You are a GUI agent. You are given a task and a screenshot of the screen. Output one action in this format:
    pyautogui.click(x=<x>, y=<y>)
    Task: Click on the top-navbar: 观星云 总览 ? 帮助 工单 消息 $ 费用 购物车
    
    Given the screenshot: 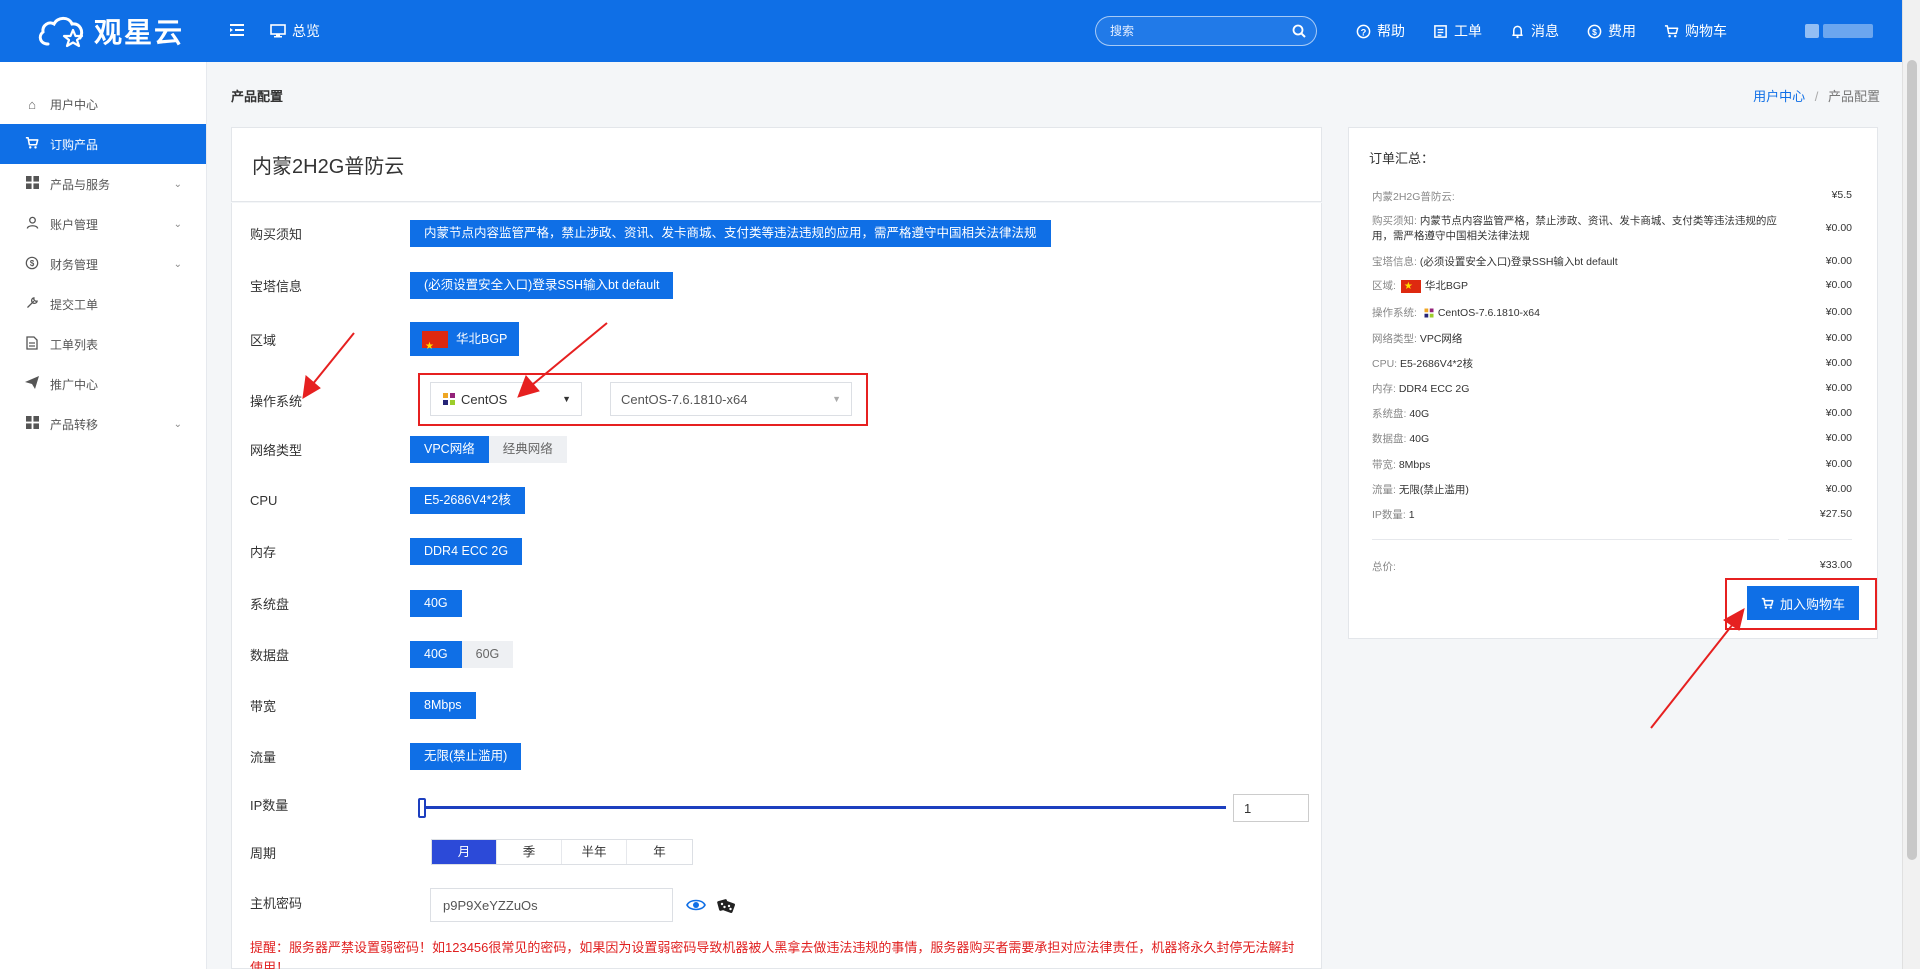 What is the action you would take?
    pyautogui.click(x=951, y=31)
    